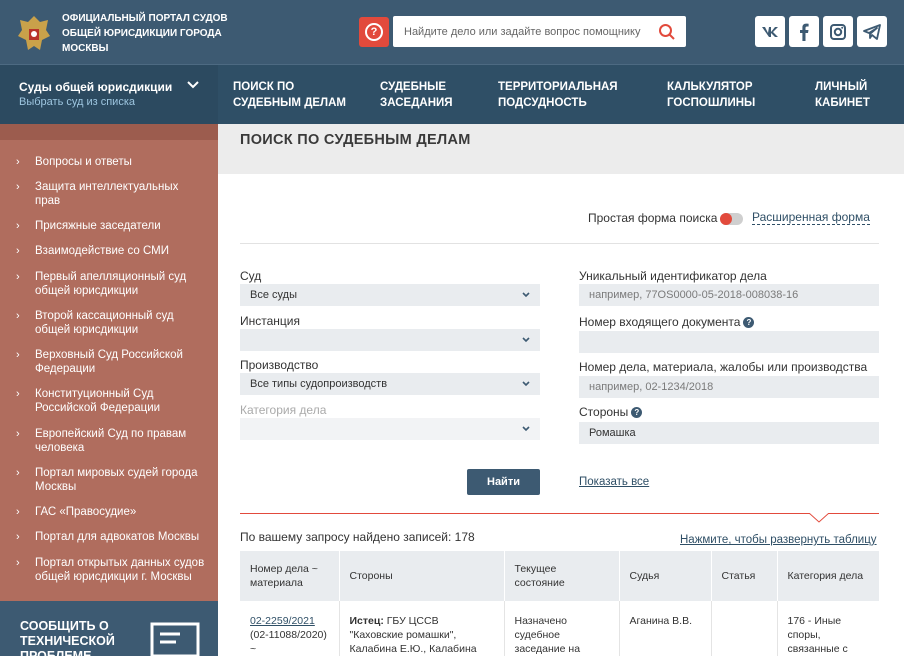  What do you see at coordinates (520, 31) in the screenshot?
I see `search-input` at bounding box center [520, 31].